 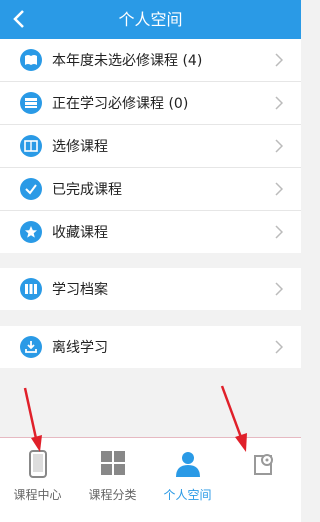 I want to click on menu-item-favorites: 收藏课程, so click(x=150, y=232).